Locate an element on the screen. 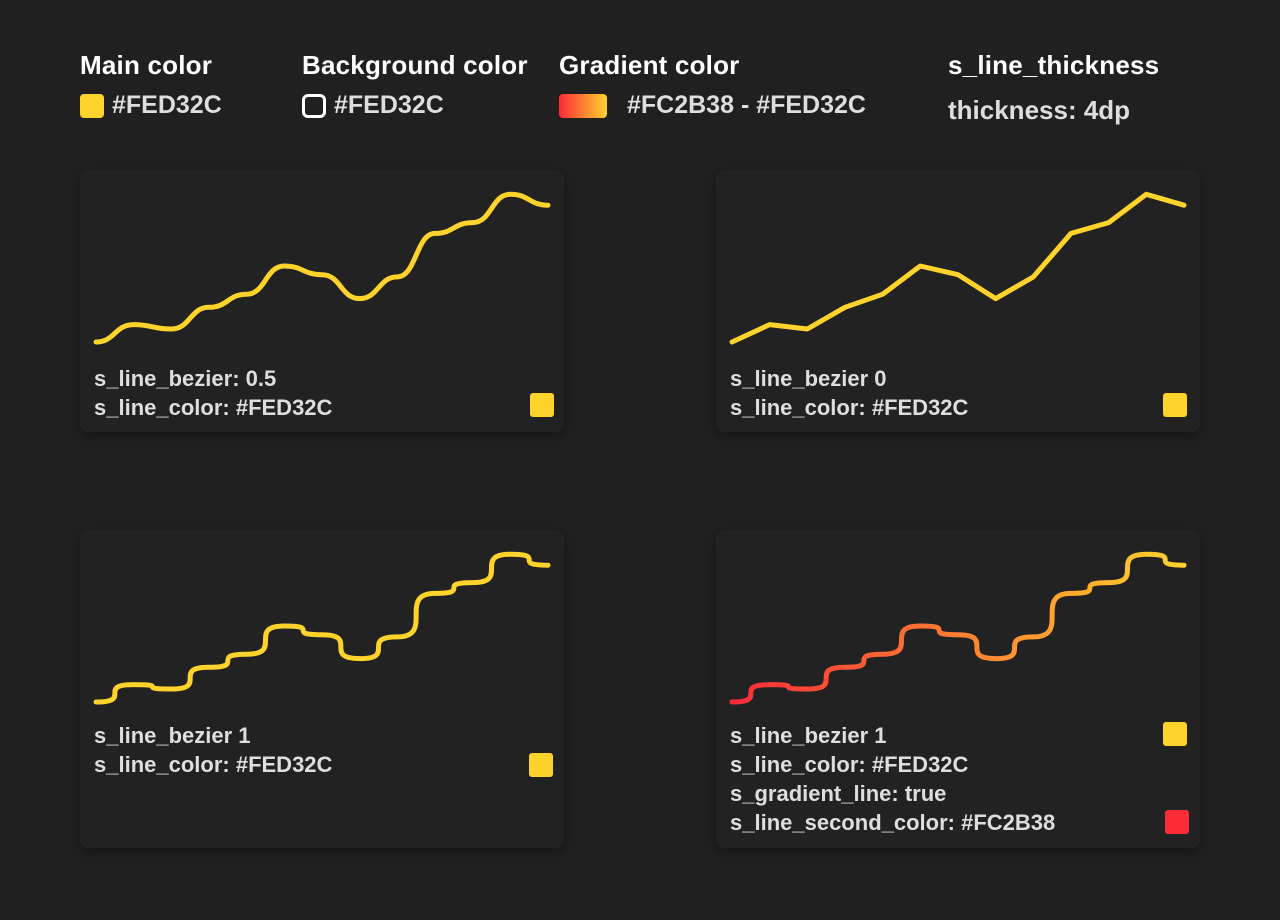  chart-card-bezier-1: s_line_bezier 1 s_line_color: #FED32C is located at coordinates (322, 689).